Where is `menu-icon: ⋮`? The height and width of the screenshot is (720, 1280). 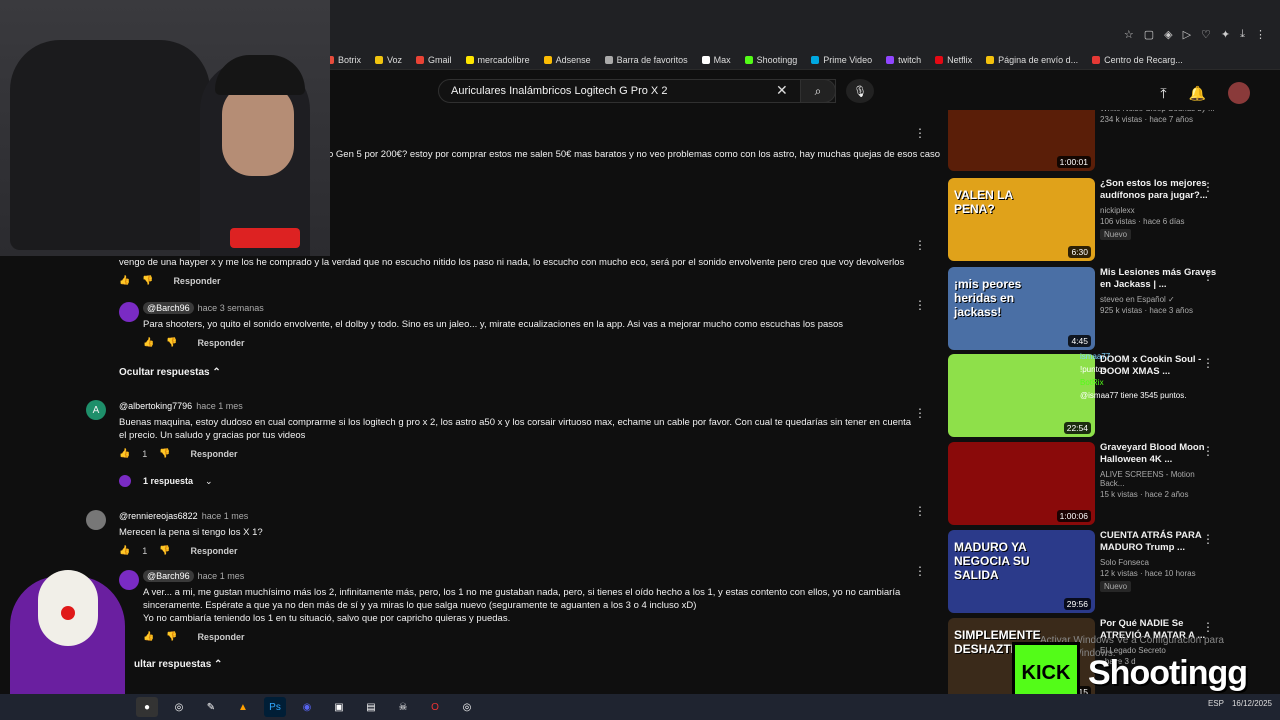
menu-icon: ⋮ is located at coordinates (1260, 38).